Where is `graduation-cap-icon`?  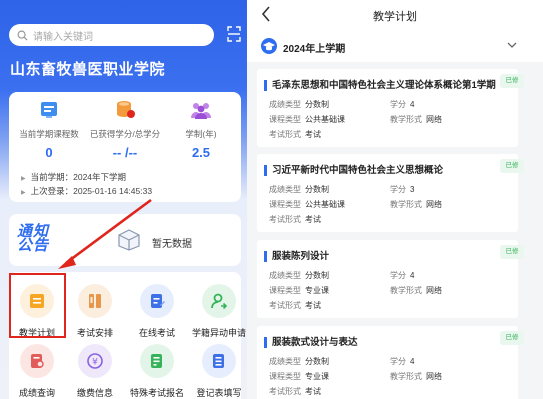 graduation-cap-icon is located at coordinates (269, 46).